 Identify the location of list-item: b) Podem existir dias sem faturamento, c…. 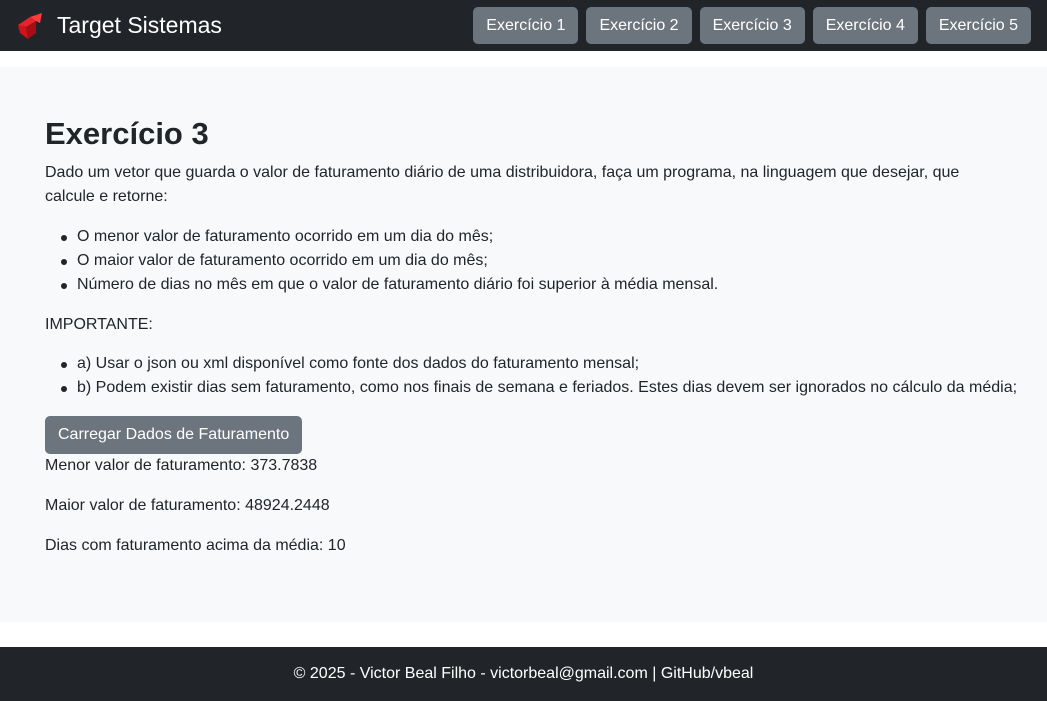
(531, 388).